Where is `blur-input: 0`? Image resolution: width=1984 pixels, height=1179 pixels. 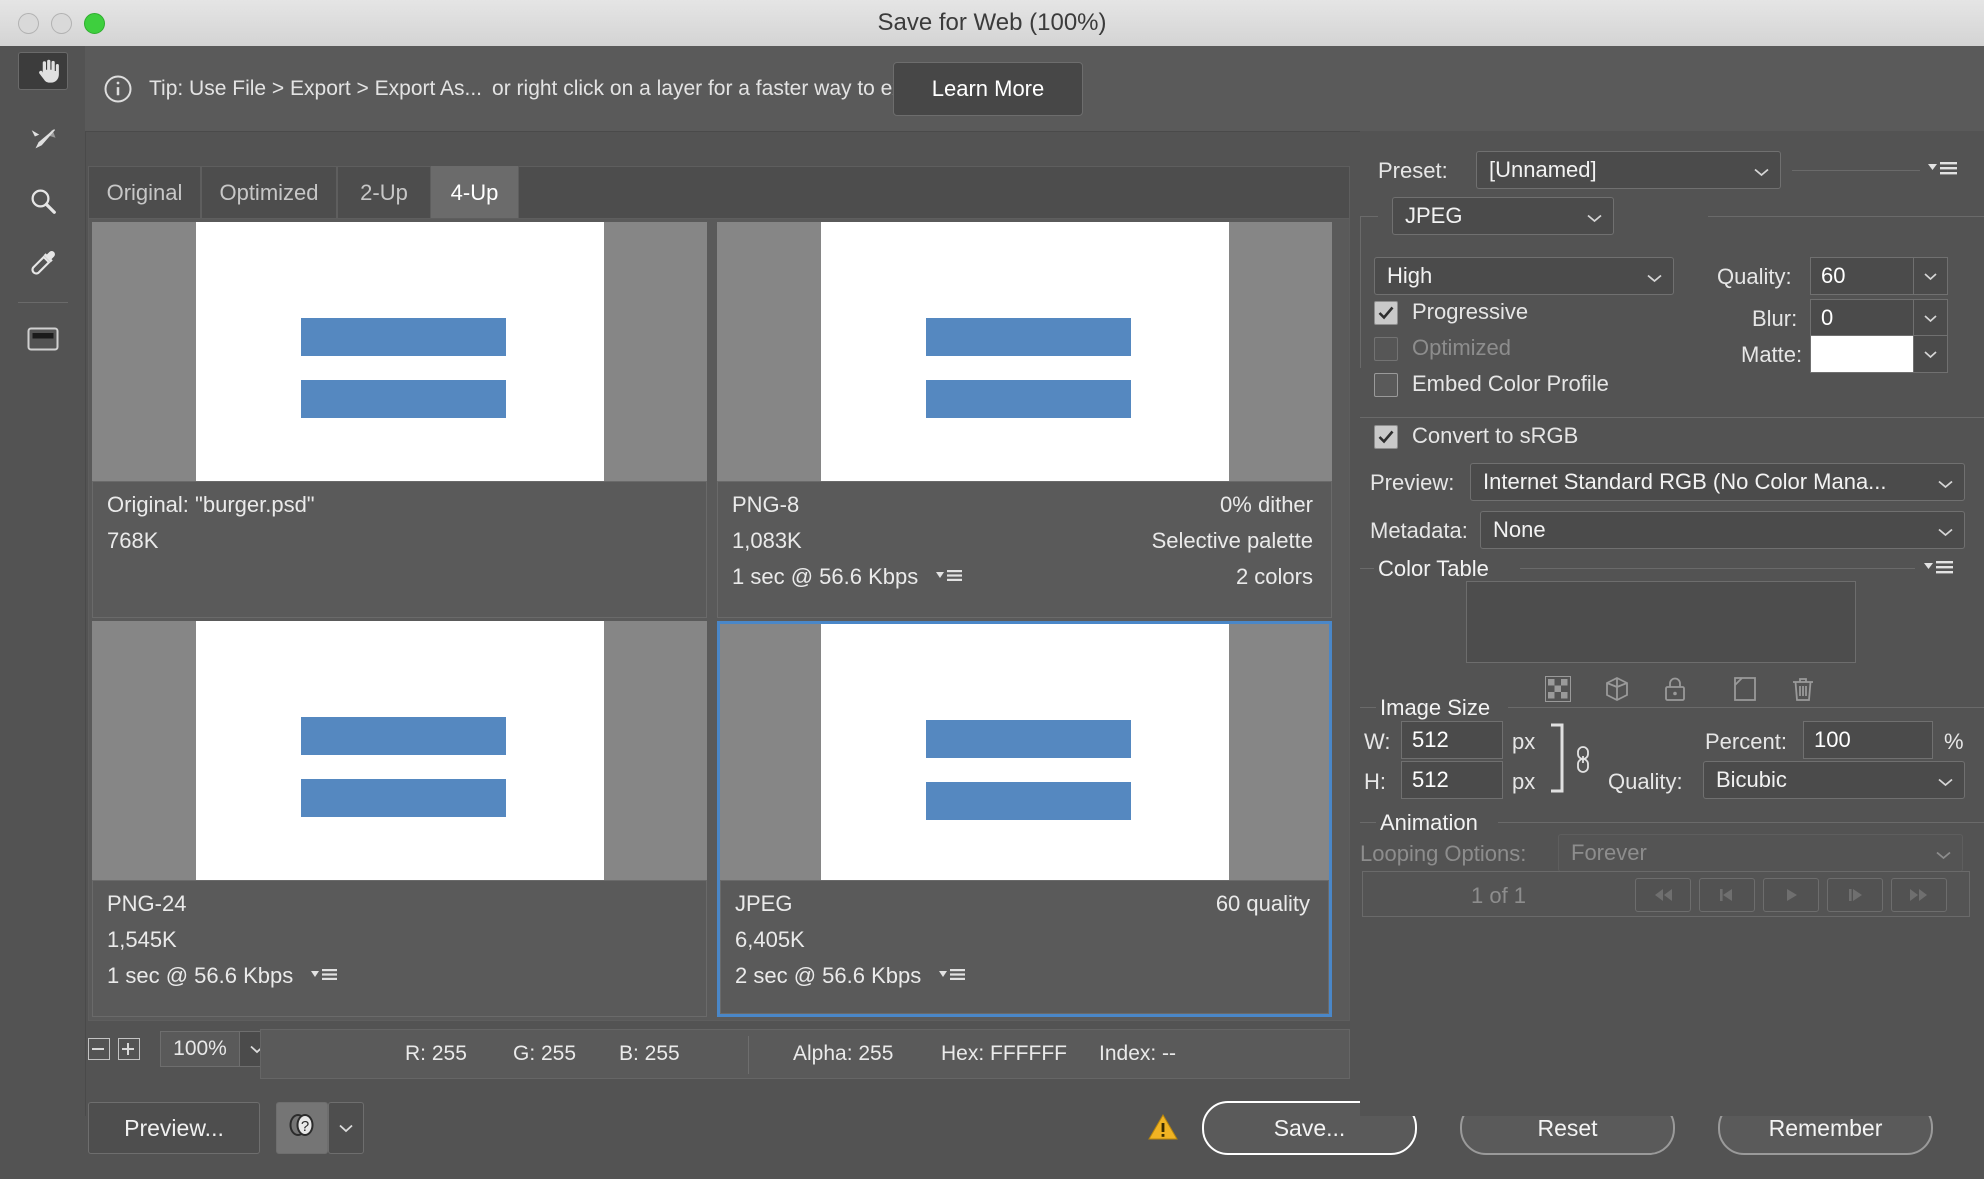
blur-input: 0 is located at coordinates (1862, 318).